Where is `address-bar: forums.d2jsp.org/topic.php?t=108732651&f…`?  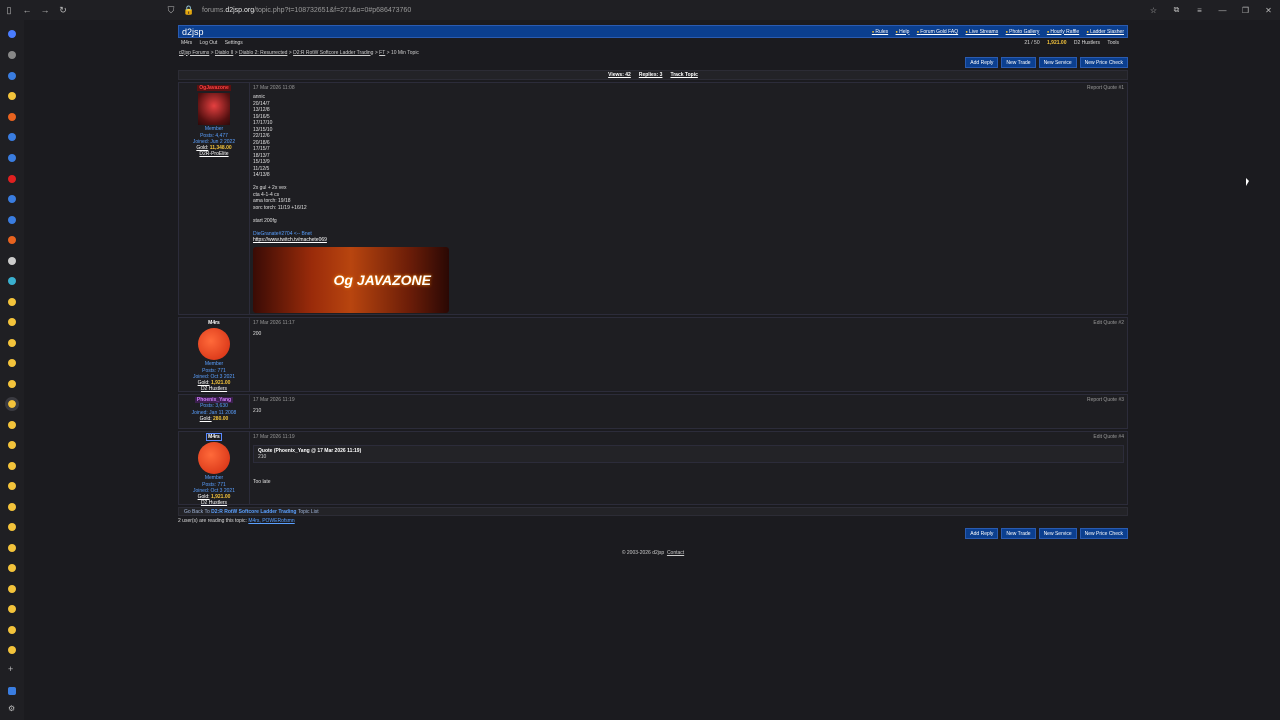
address-bar: forums.d2jsp.org/topic.php?t=108732651&f… is located at coordinates (306, 10).